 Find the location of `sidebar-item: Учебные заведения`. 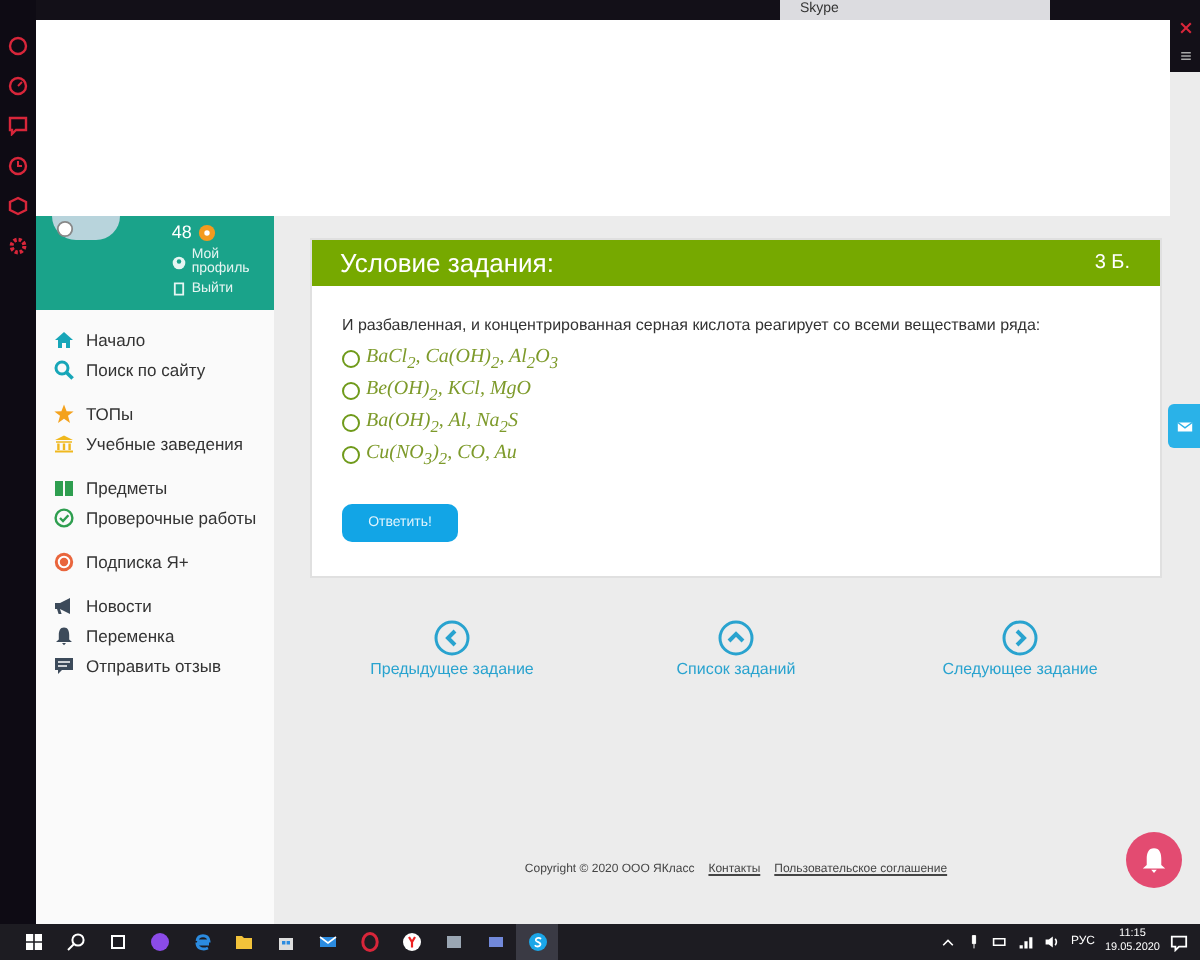

sidebar-item: Учебные заведения is located at coordinates (165, 444).